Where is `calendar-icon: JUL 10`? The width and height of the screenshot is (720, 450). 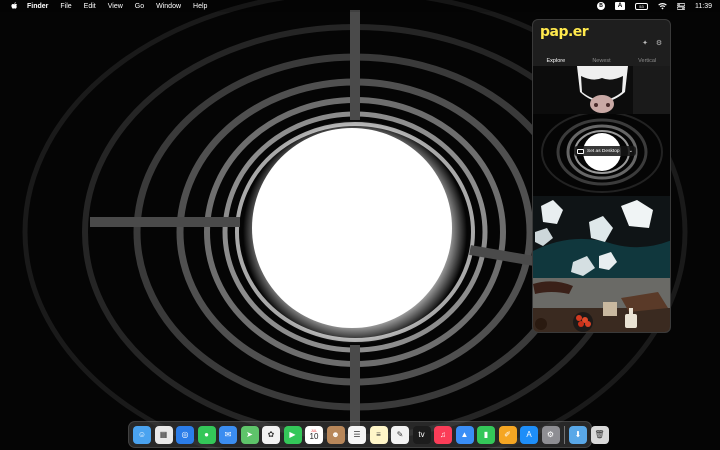 calendar-icon: JUL 10 is located at coordinates (314, 434).